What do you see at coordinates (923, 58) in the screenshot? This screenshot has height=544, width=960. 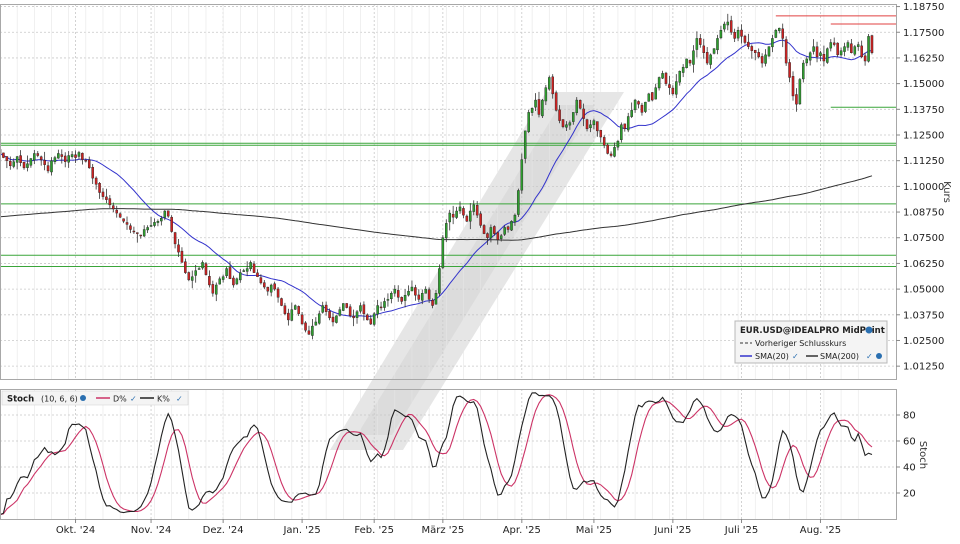 I see `price-tick-label: 1.16250` at bounding box center [923, 58].